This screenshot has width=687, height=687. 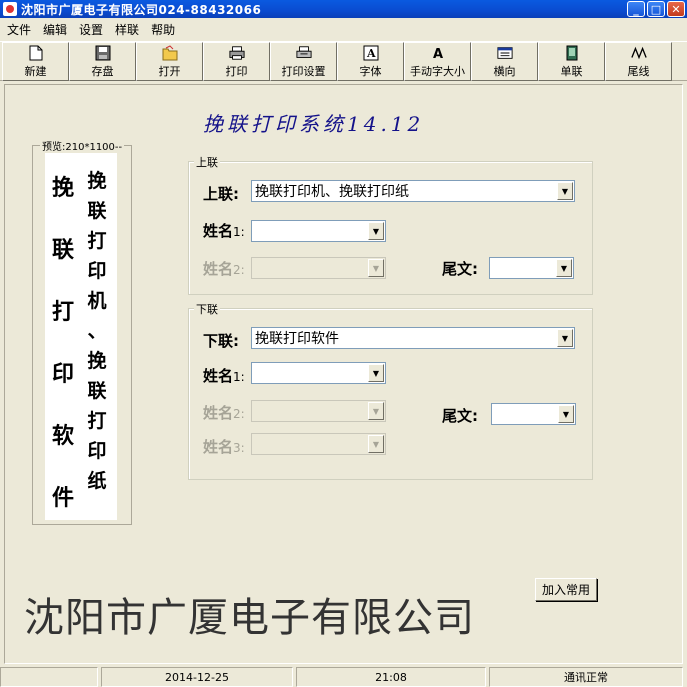 I want to click on landscape-icon, so click(x=504, y=53).